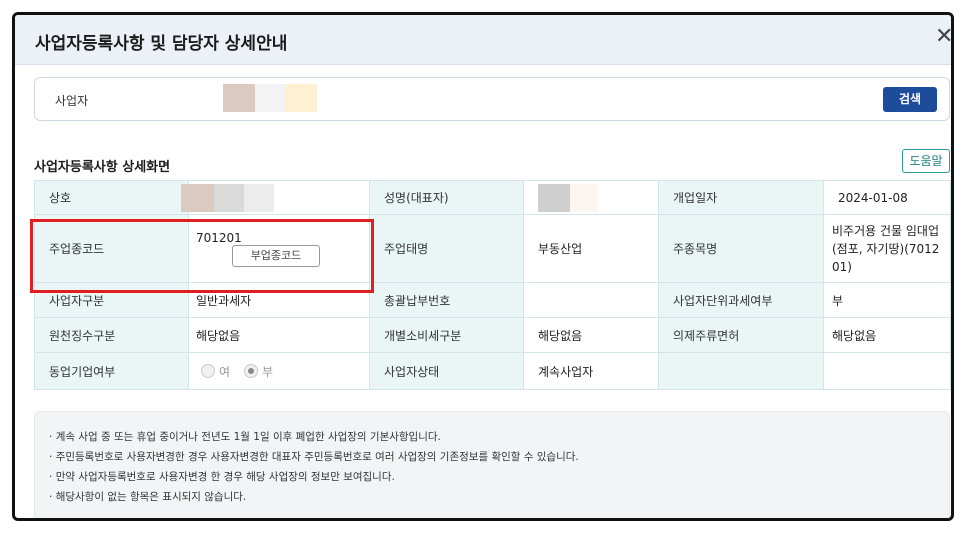  What do you see at coordinates (446, 371) in the screenshot?
I see `business-status-label: 사업자상태` at bounding box center [446, 371].